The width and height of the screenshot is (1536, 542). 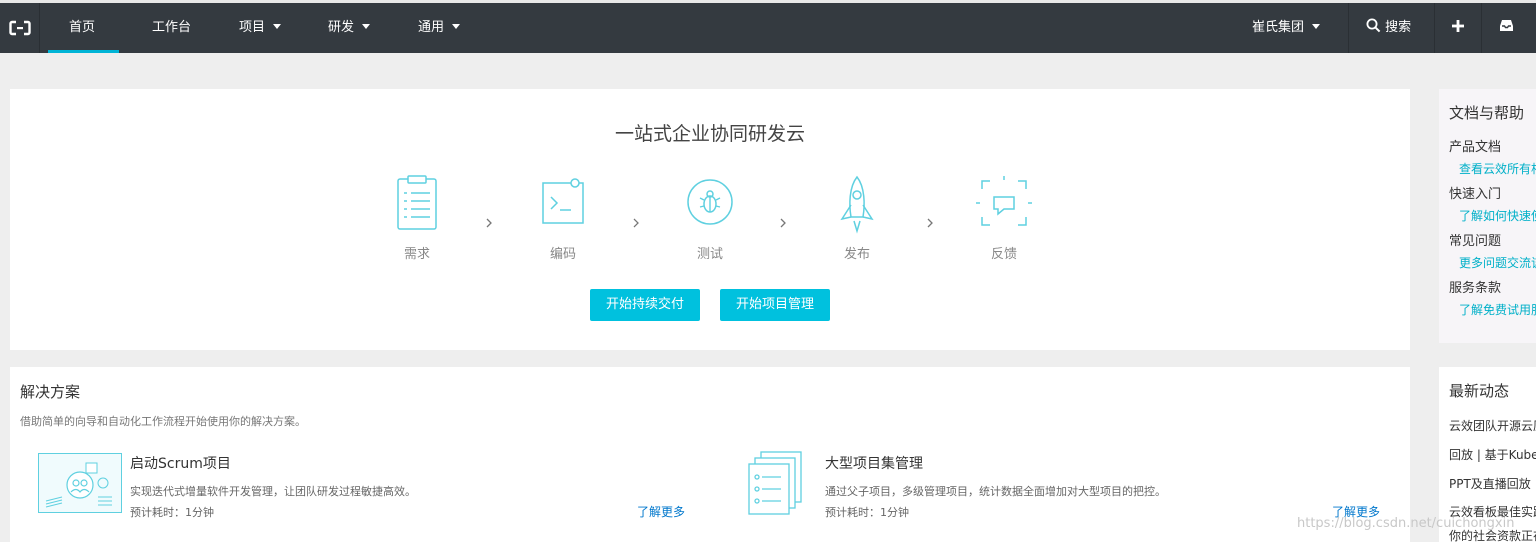 What do you see at coordinates (1479, 391) in the screenshot?
I see `news-title: 最新动态` at bounding box center [1479, 391].